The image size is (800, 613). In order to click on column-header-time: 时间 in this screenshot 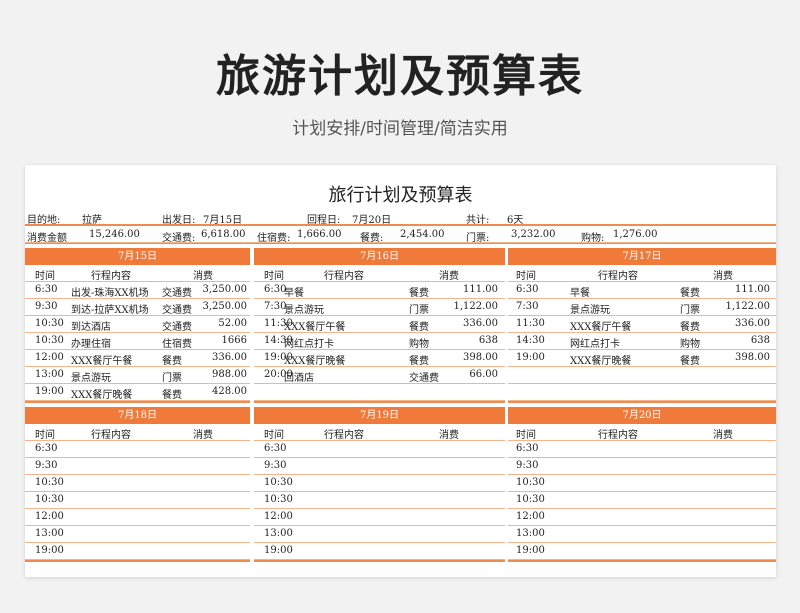, I will do `click(45, 435)`.